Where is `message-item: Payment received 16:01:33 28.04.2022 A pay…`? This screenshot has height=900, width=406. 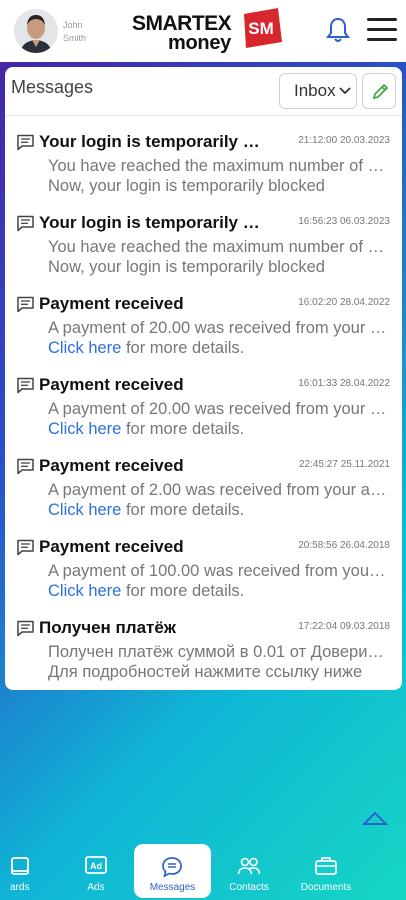
message-item: Payment received 16:01:33 28.04.2022 A pay… is located at coordinates (203, 414).